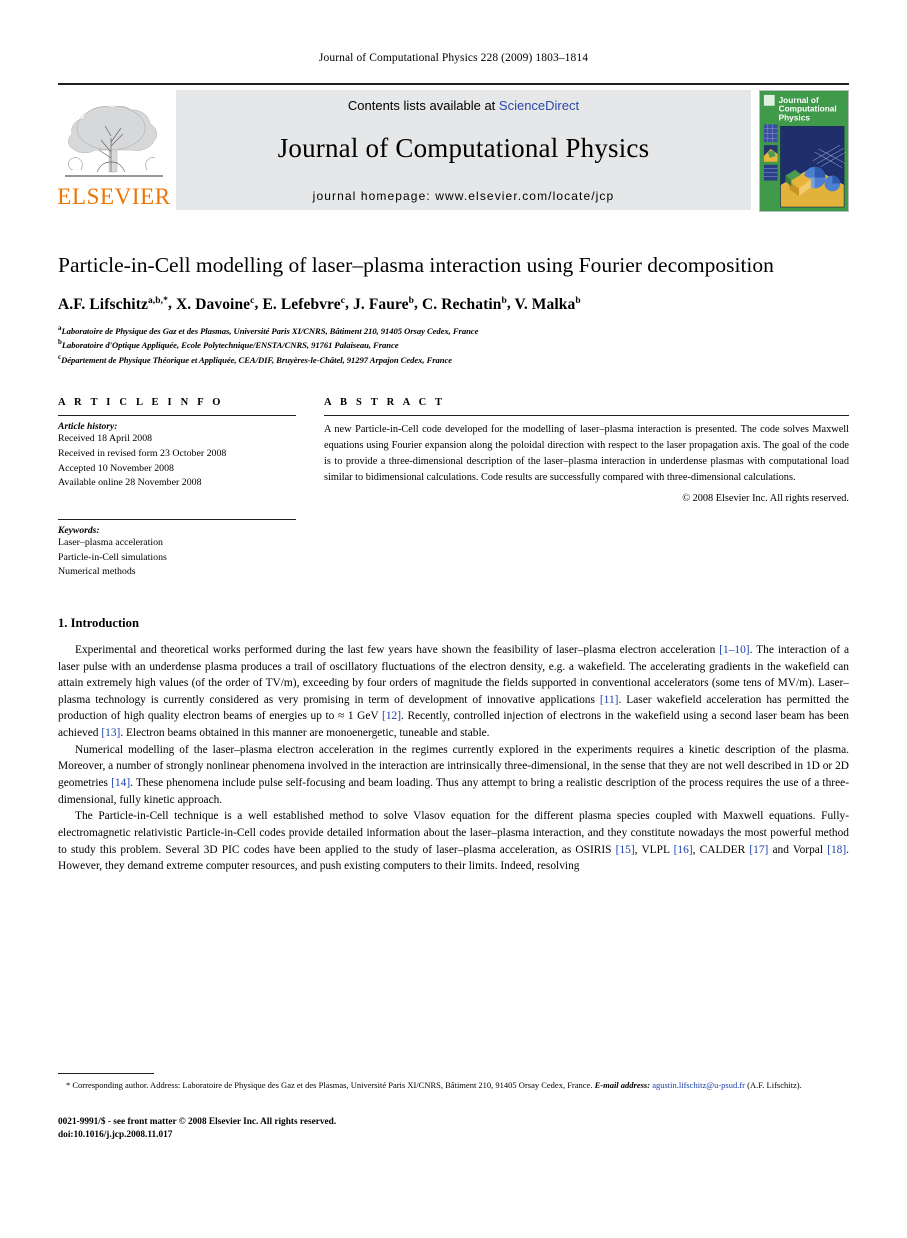 The height and width of the screenshot is (1238, 907). I want to click on keywords-label: Keywords:, so click(79, 530).